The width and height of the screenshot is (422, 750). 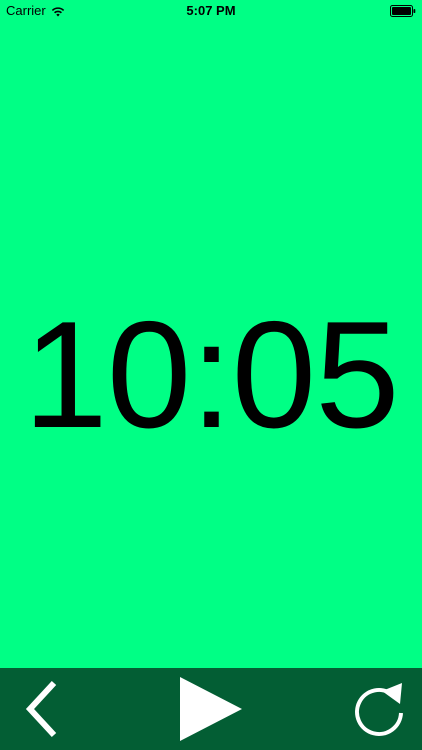 I want to click on bottom-toolbar, so click(x=211, y=709).